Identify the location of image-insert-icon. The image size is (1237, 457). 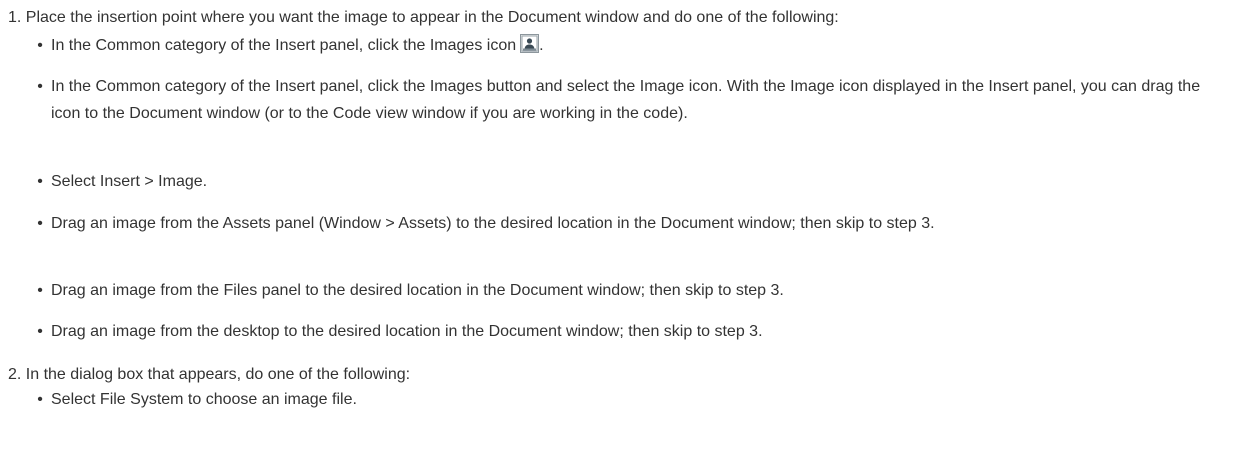
(530, 43).